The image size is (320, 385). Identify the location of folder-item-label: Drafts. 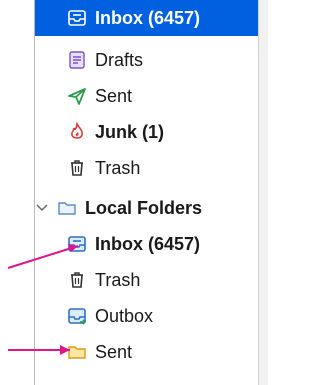
(119, 60).